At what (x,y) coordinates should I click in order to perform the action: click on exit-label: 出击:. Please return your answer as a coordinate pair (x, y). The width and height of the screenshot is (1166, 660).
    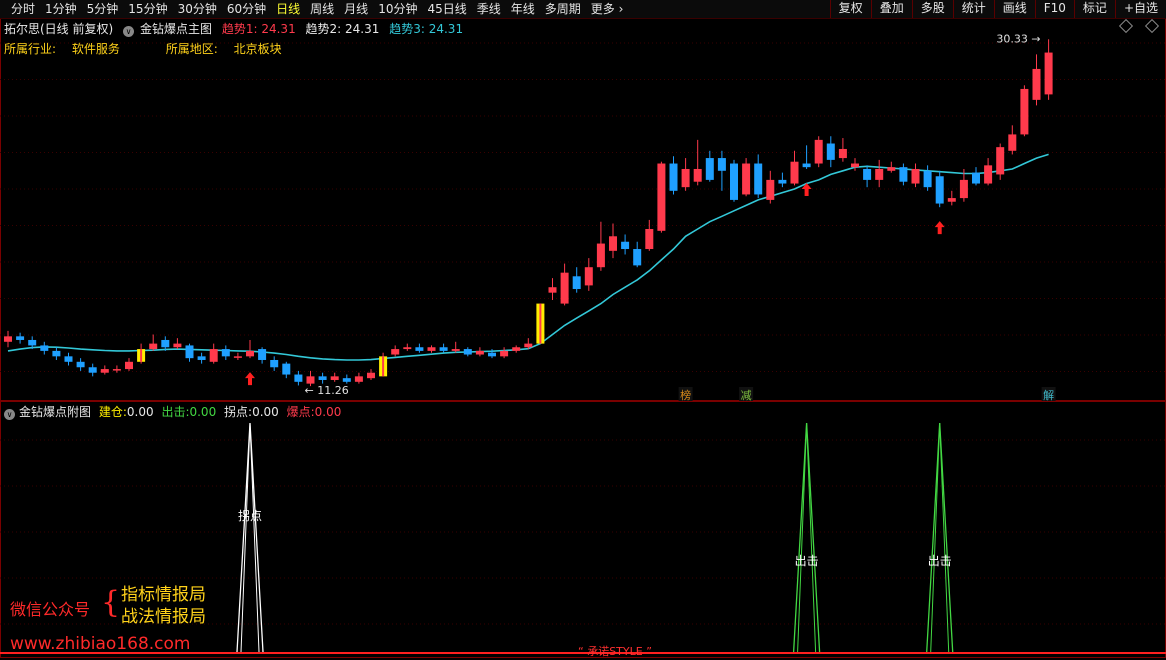
    Looking at the image, I should click on (175, 412).